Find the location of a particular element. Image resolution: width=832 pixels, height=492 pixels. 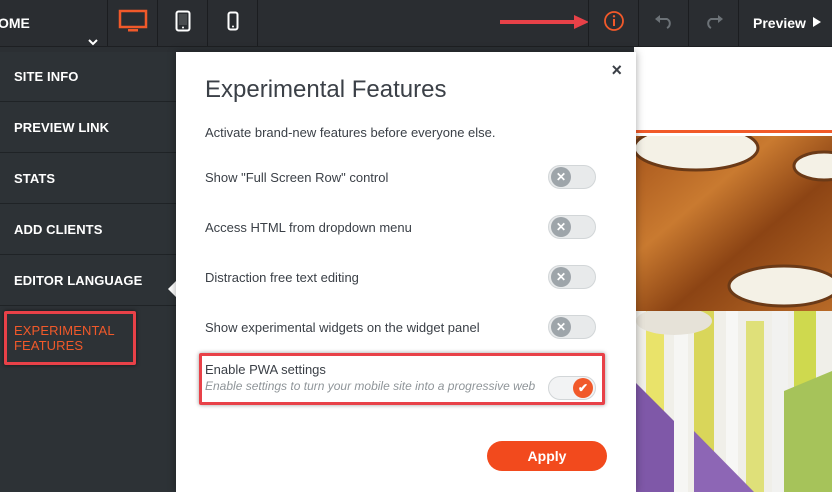

mobile-icon is located at coordinates (233, 23).